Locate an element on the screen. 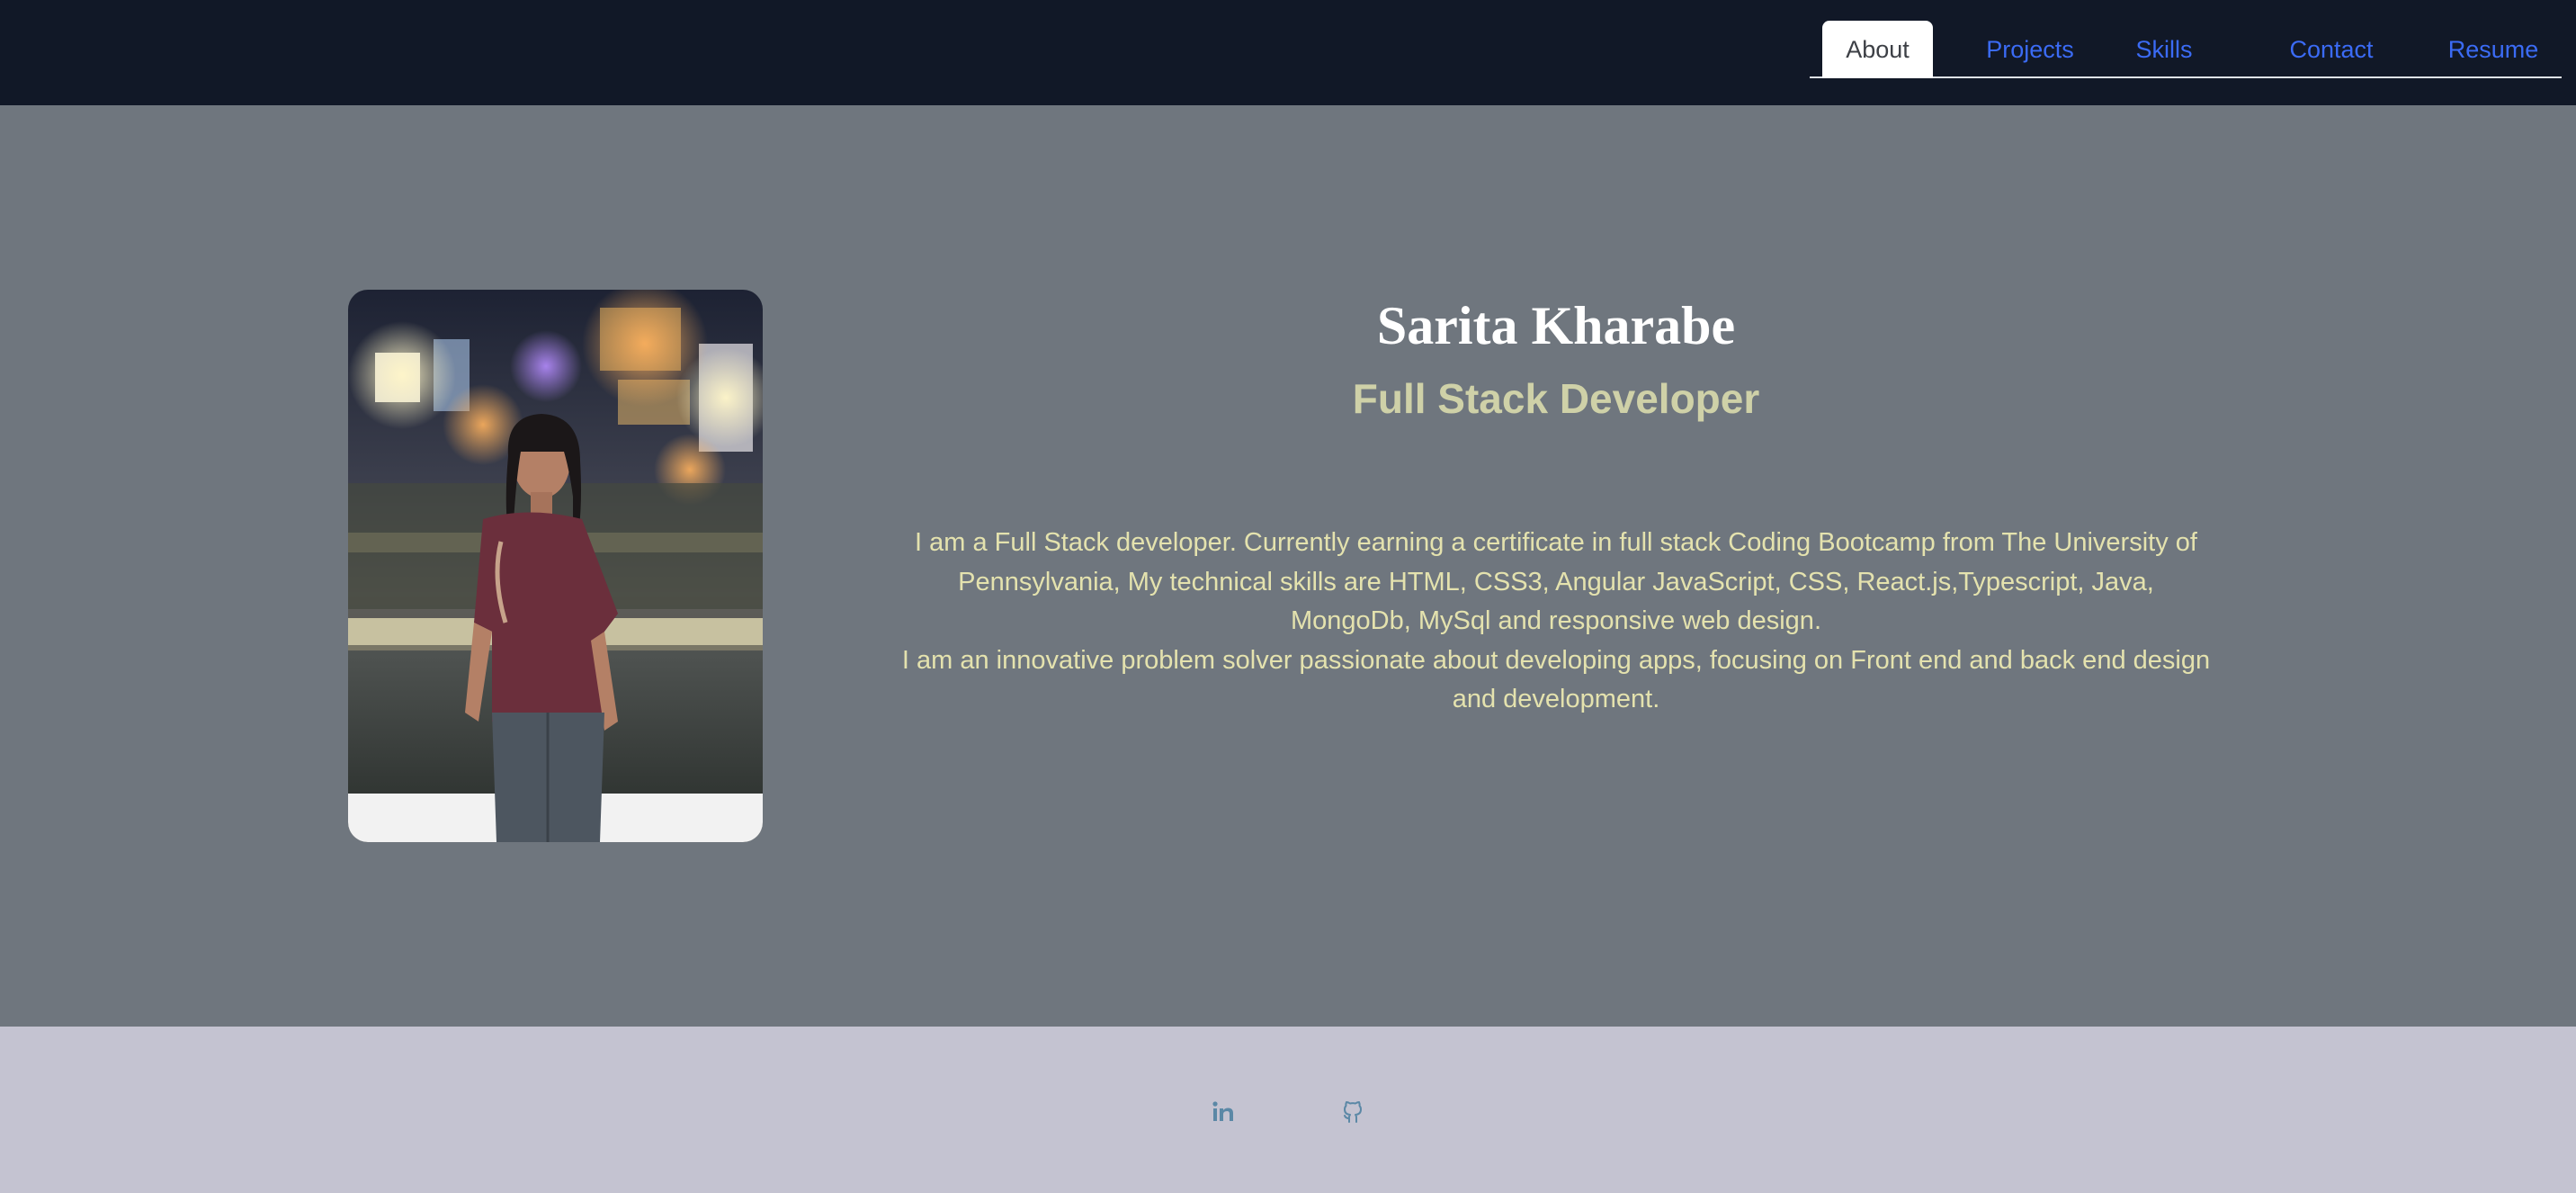 The image size is (2576, 1193). linkedin-icon is located at coordinates (1223, 1114).